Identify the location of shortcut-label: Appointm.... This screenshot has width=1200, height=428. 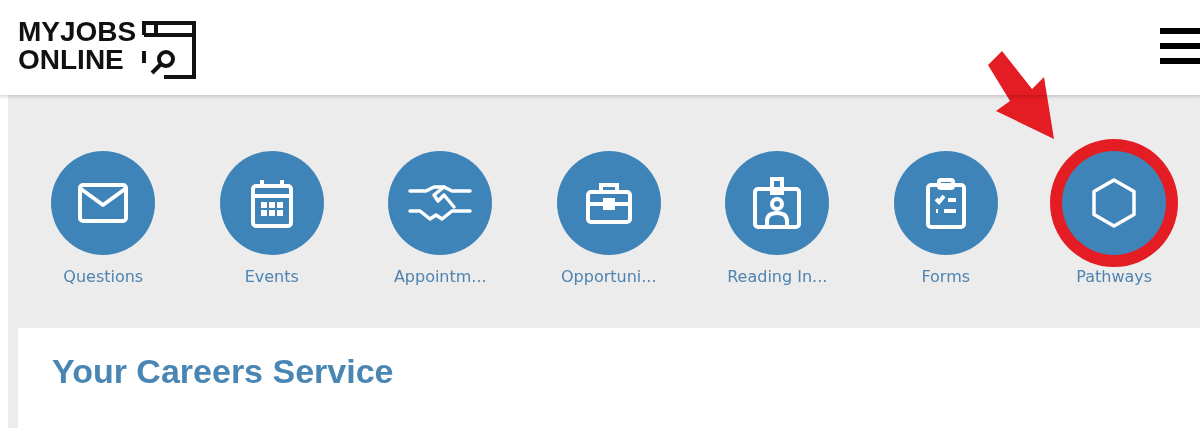
(440, 276).